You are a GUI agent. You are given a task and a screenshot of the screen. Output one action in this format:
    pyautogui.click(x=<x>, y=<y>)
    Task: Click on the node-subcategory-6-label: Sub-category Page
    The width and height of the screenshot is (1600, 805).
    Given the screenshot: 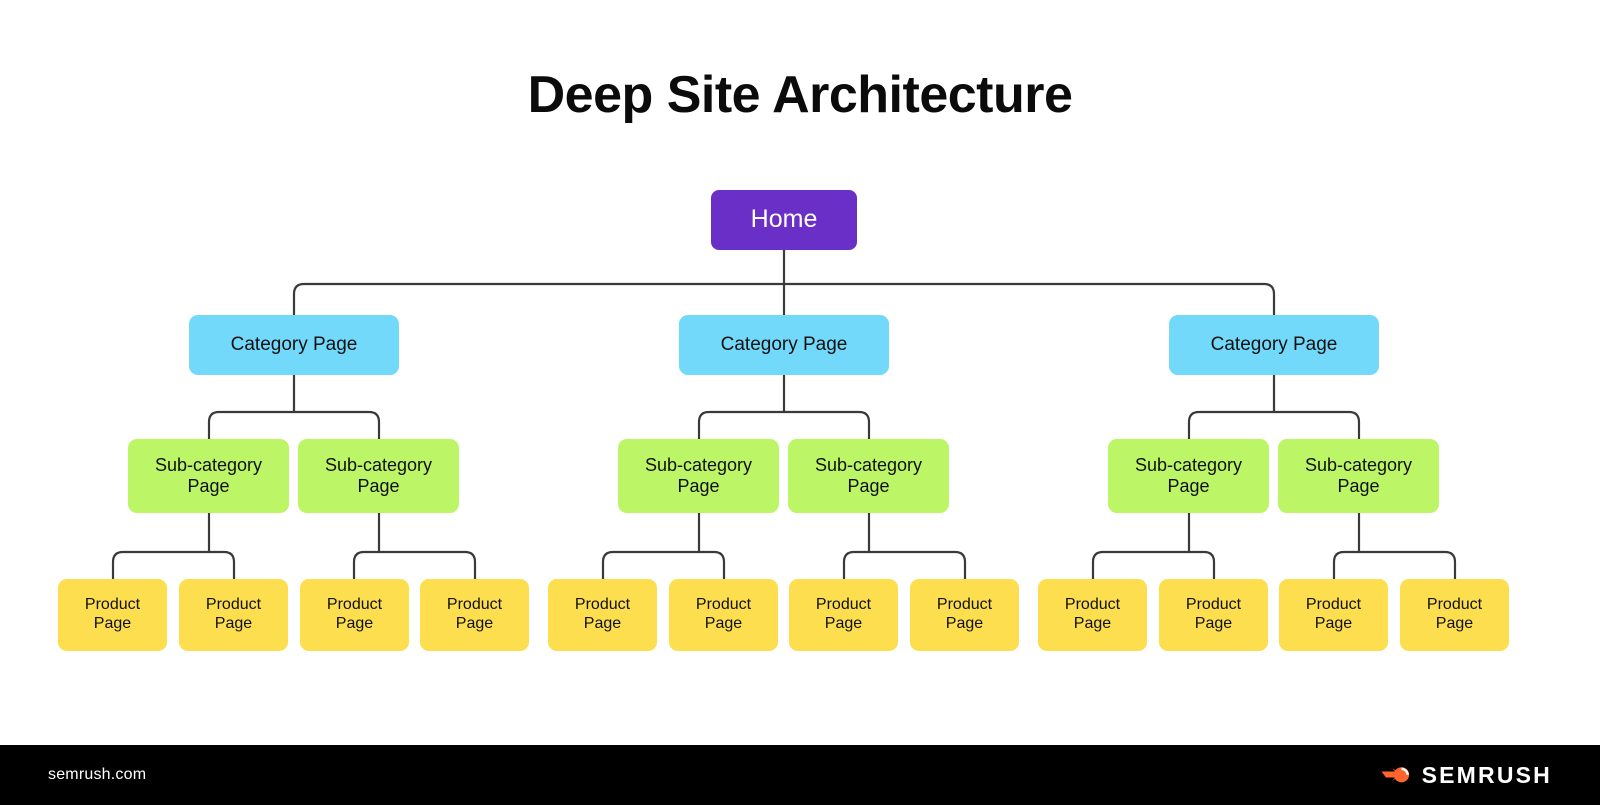 What is the action you would take?
    pyautogui.click(x=1358, y=475)
    